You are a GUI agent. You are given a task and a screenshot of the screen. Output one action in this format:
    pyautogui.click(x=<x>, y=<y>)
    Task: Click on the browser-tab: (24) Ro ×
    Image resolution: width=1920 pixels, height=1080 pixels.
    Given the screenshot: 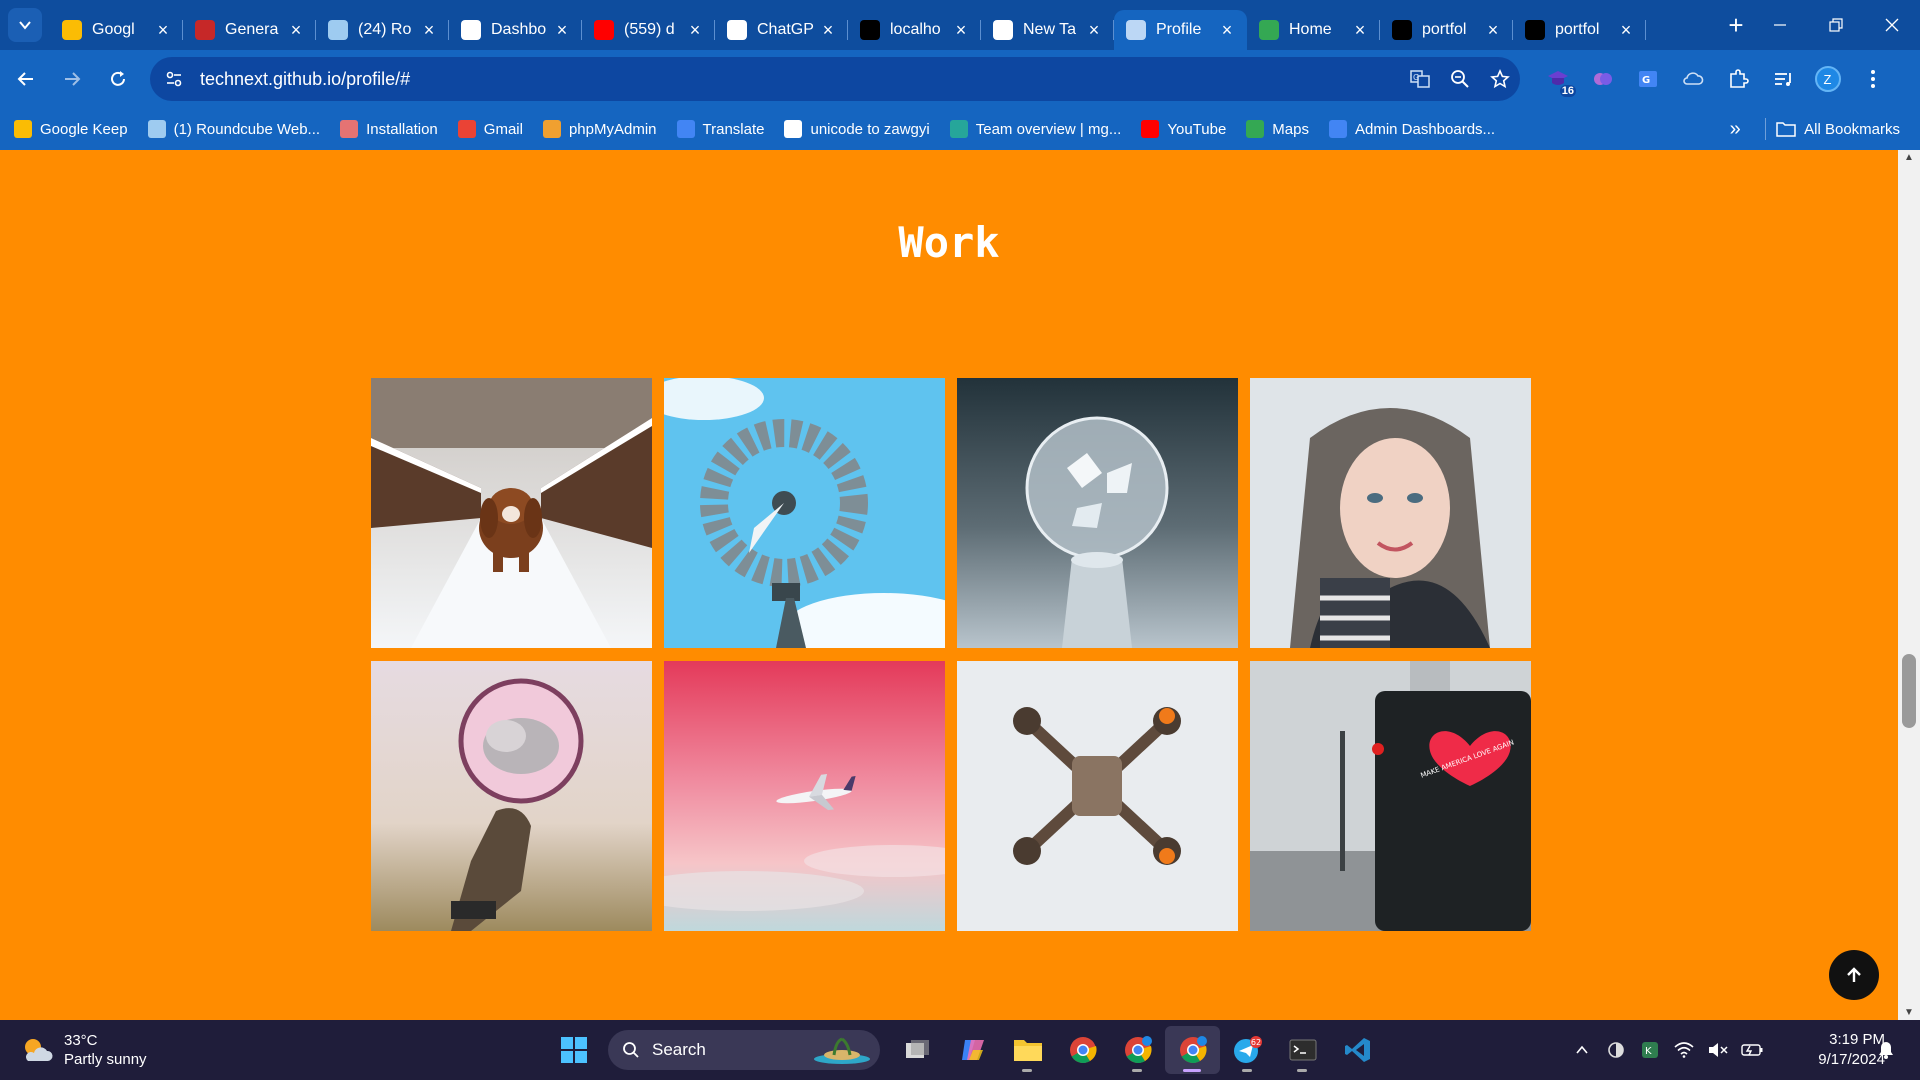 What is the action you would take?
    pyautogui.click(x=382, y=30)
    